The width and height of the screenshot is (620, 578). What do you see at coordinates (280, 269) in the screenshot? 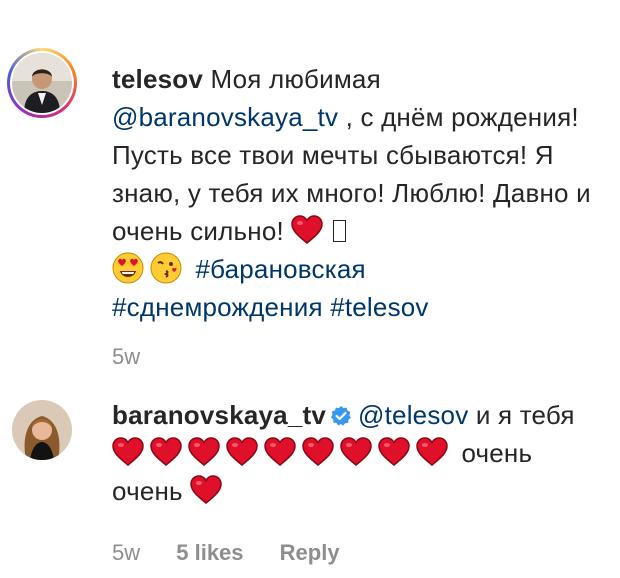
I see `hashtag-link: #барановская` at bounding box center [280, 269].